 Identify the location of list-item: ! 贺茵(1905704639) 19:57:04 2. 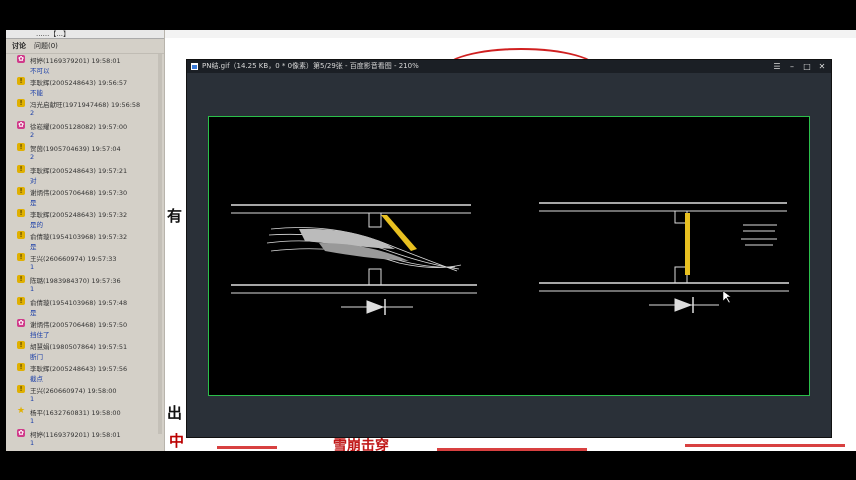
(85, 153).